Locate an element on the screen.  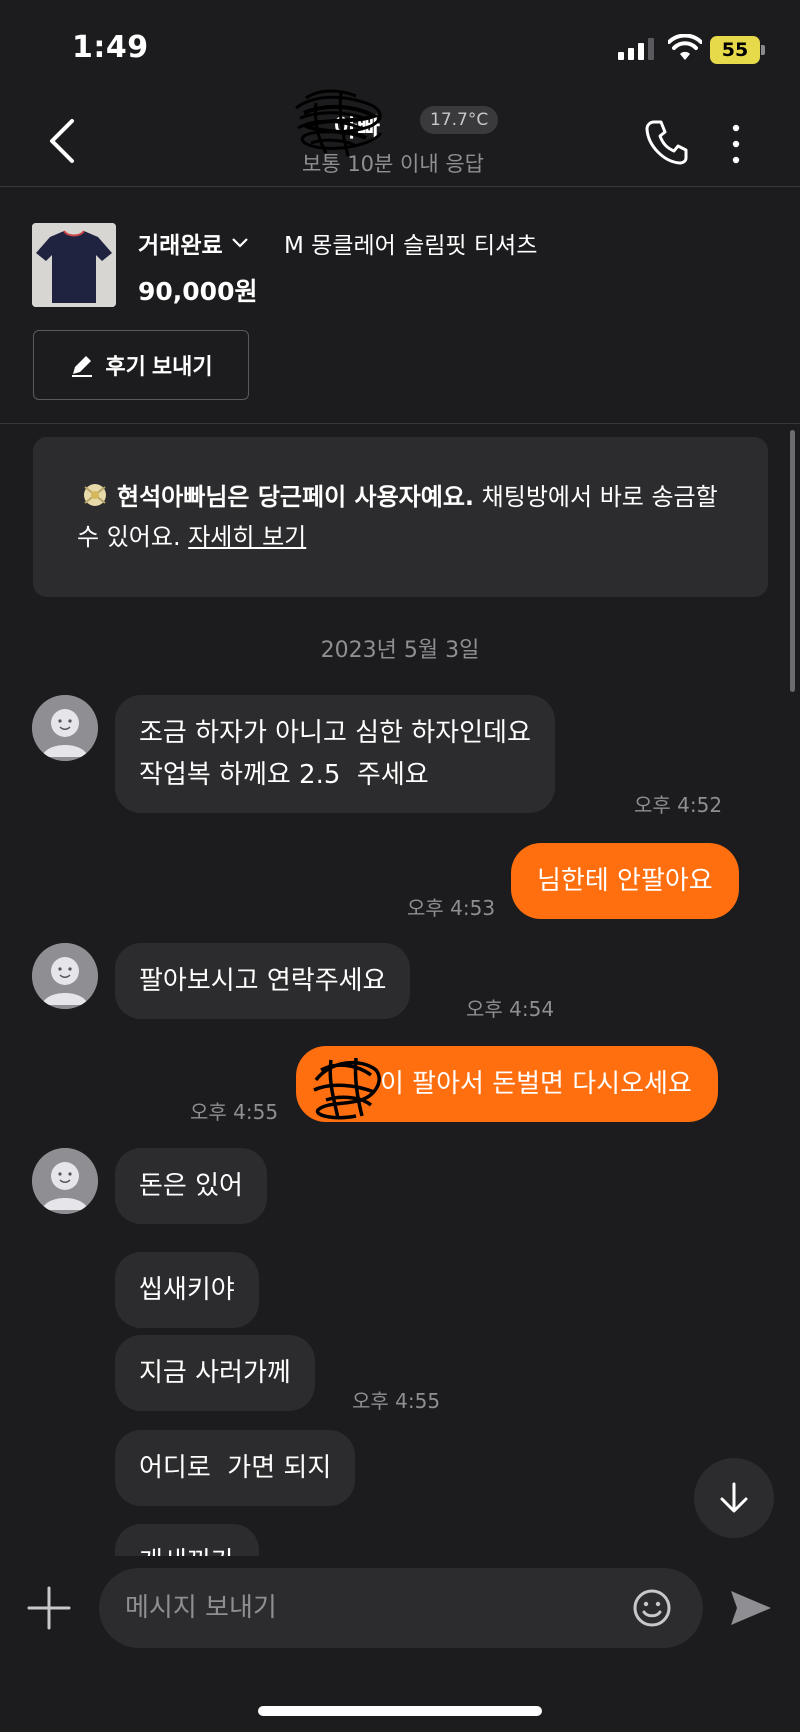
notice-detail-link: 자세히 보기 is located at coordinates (247, 537).